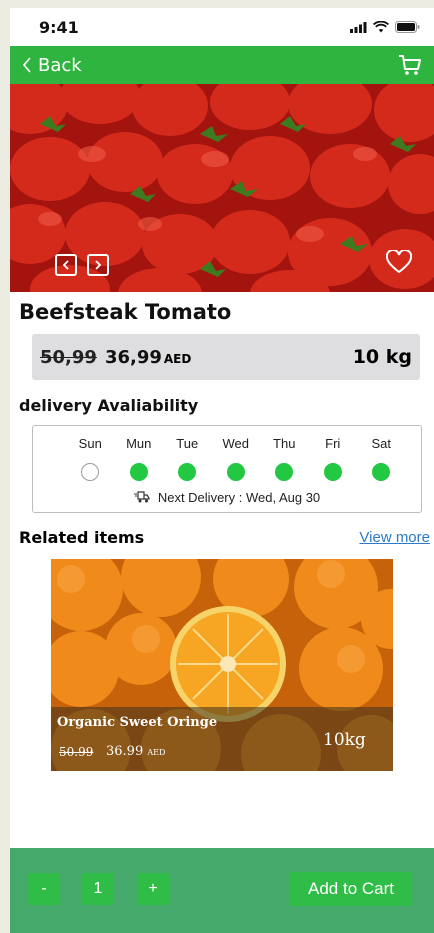  Describe the element at coordinates (44, 889) in the screenshot. I see `decrease-quantity-button: -` at that location.